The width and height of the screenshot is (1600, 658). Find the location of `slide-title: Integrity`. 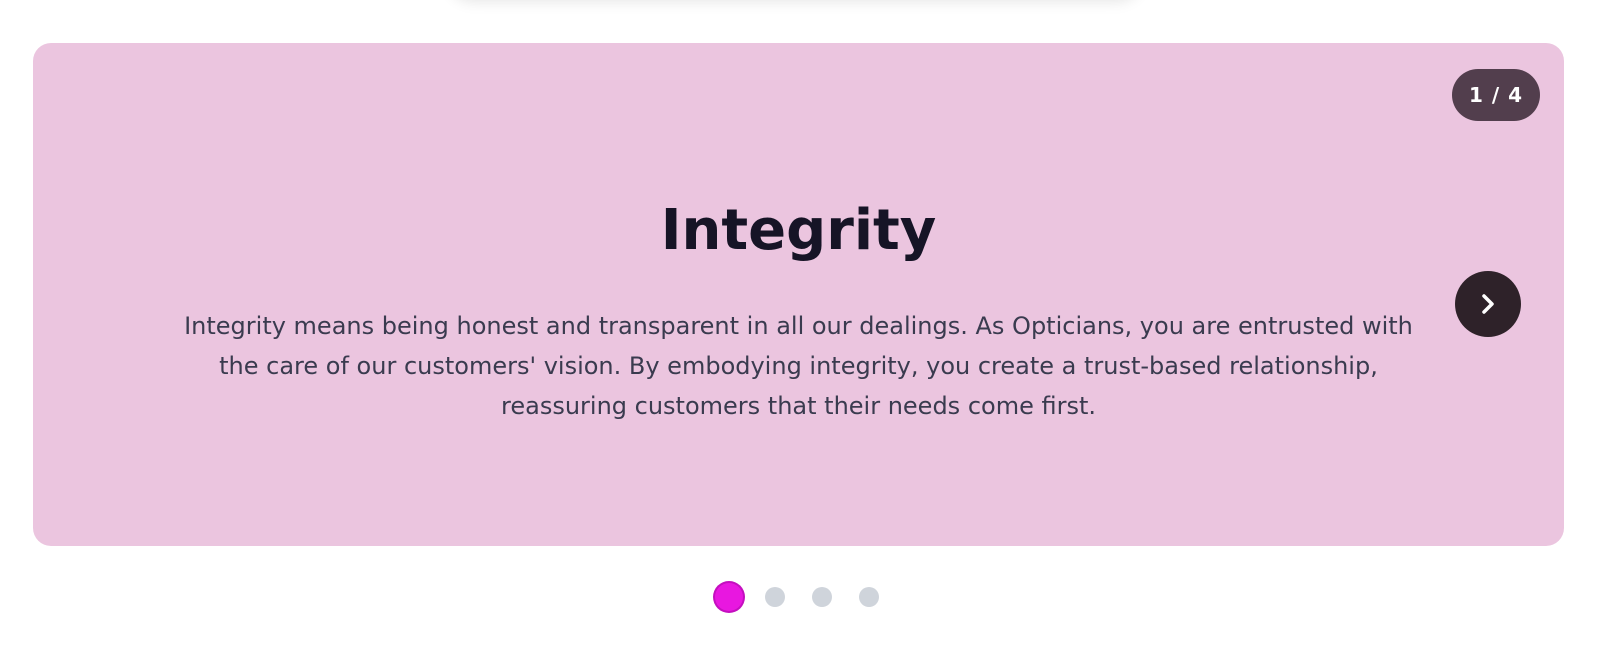

slide-title: Integrity is located at coordinates (798, 230).